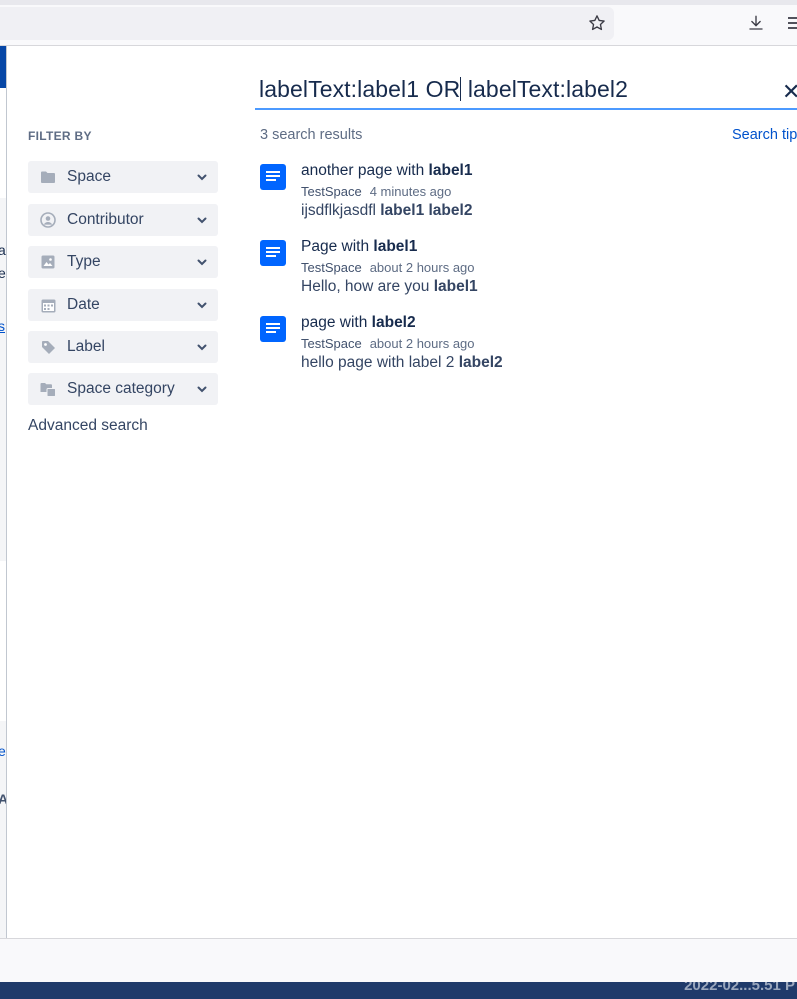 The width and height of the screenshot is (797, 999). What do you see at coordinates (764, 135) in the screenshot?
I see `search-tips-link: Search tips` at bounding box center [764, 135].